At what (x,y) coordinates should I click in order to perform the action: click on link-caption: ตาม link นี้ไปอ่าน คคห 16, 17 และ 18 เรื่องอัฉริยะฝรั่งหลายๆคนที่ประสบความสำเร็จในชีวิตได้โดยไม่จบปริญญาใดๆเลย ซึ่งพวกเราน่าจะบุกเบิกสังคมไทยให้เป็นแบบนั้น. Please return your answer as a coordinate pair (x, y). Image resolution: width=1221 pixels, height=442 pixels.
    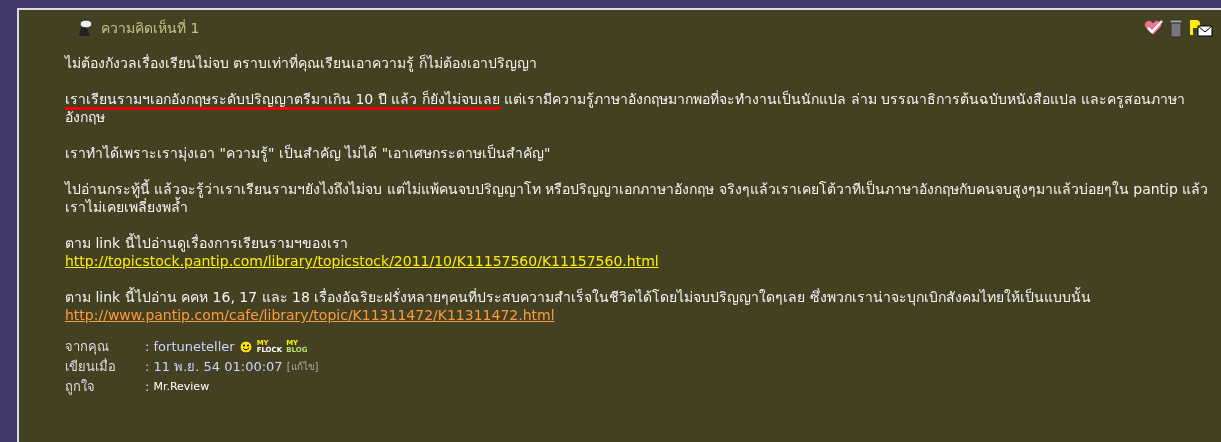
    Looking at the image, I should click on (578, 297).